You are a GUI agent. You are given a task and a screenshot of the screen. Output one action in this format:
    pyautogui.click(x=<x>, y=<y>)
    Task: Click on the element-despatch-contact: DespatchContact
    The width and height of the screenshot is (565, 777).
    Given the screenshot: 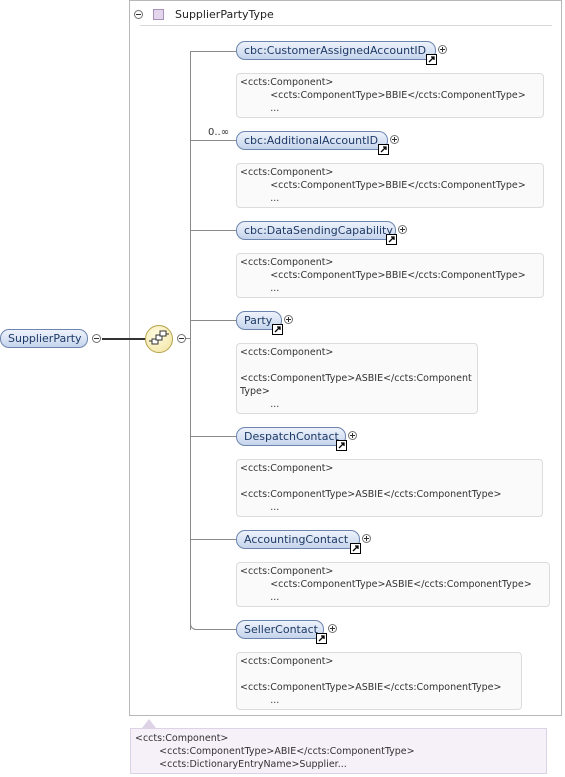 What is the action you would take?
    pyautogui.click(x=291, y=436)
    